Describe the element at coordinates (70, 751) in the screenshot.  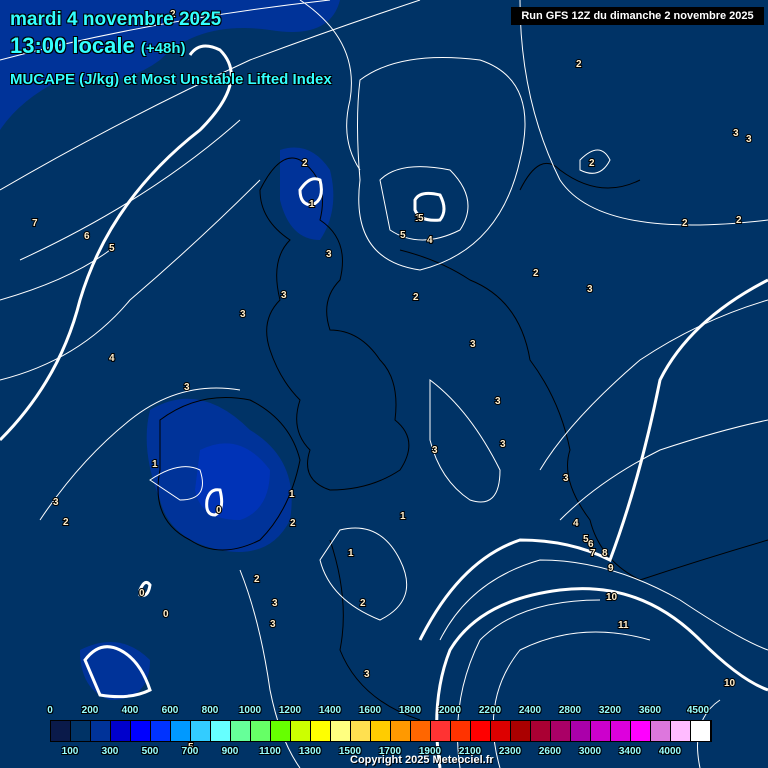
I see `legend-label: 100` at that location.